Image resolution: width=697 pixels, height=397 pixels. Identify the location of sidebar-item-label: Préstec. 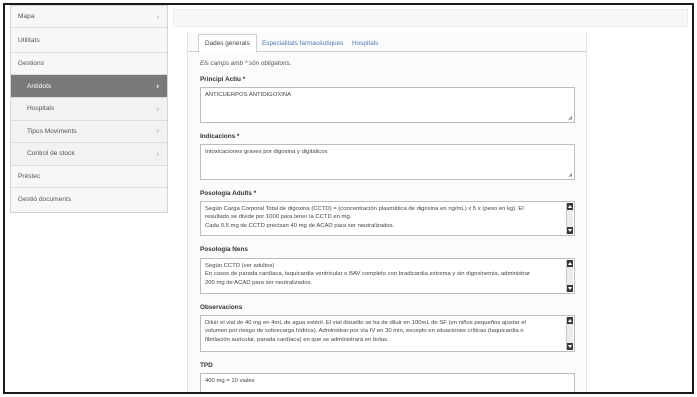
(29, 176).